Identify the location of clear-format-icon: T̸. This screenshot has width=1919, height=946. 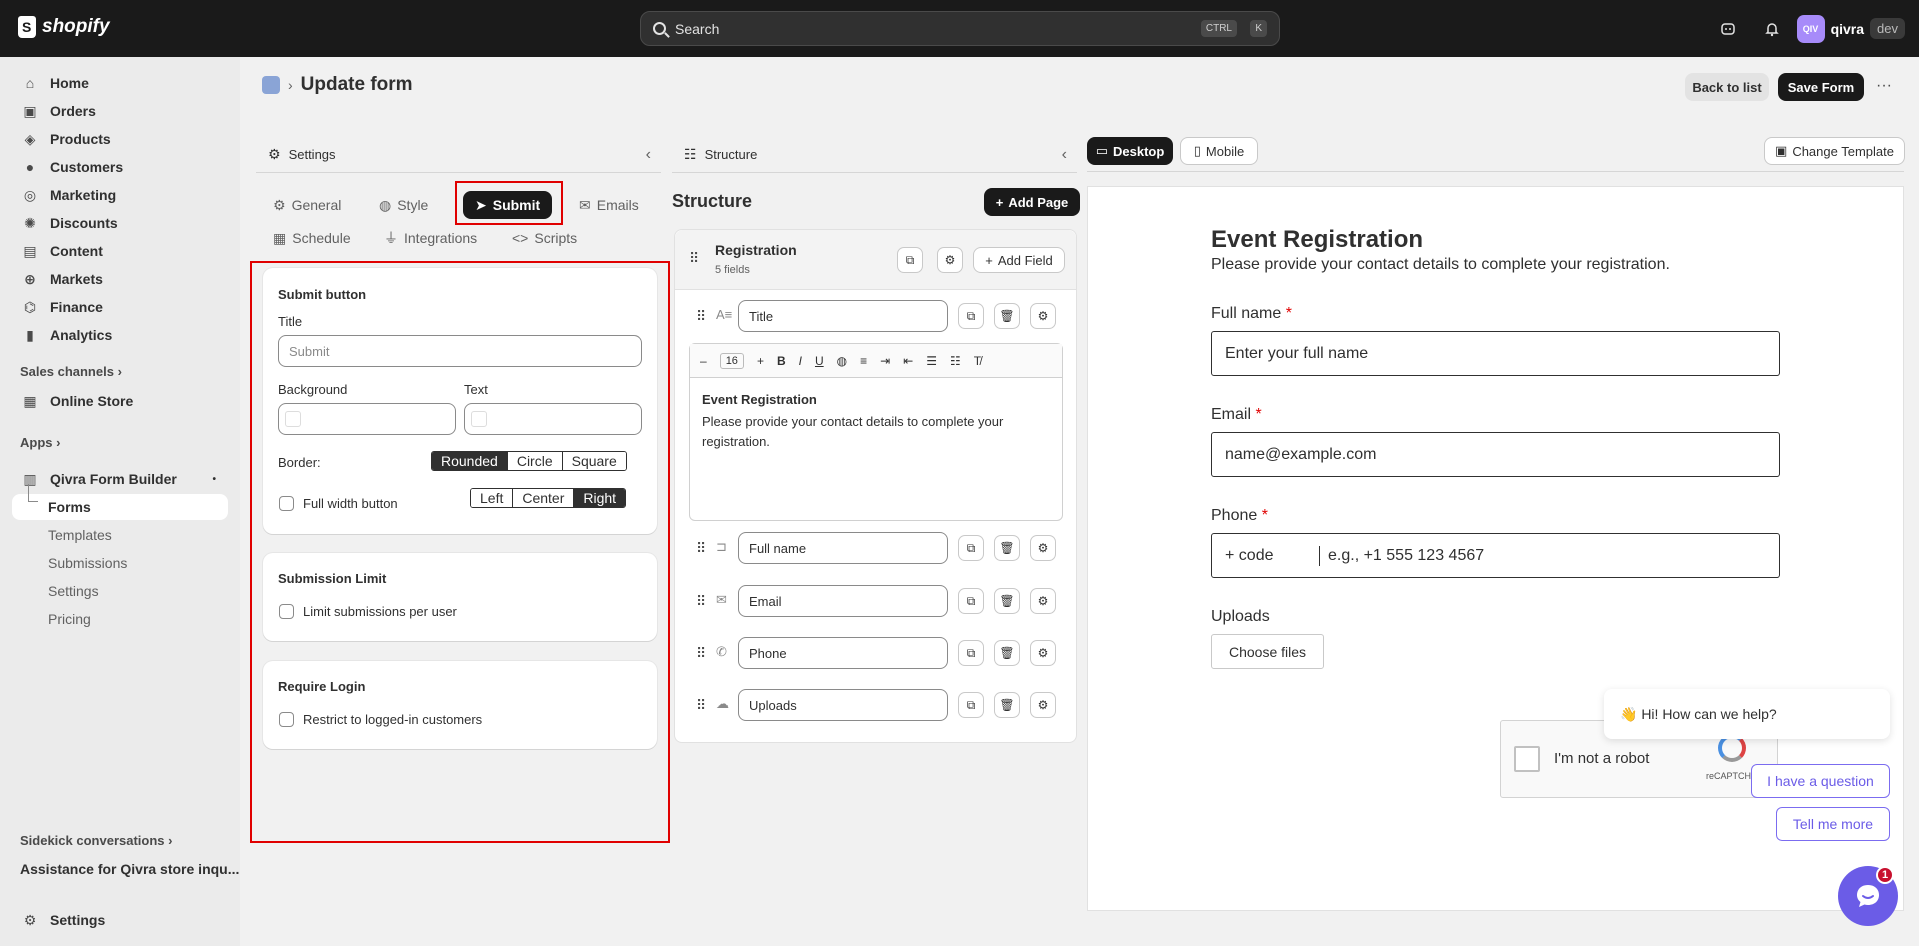
(977, 361).